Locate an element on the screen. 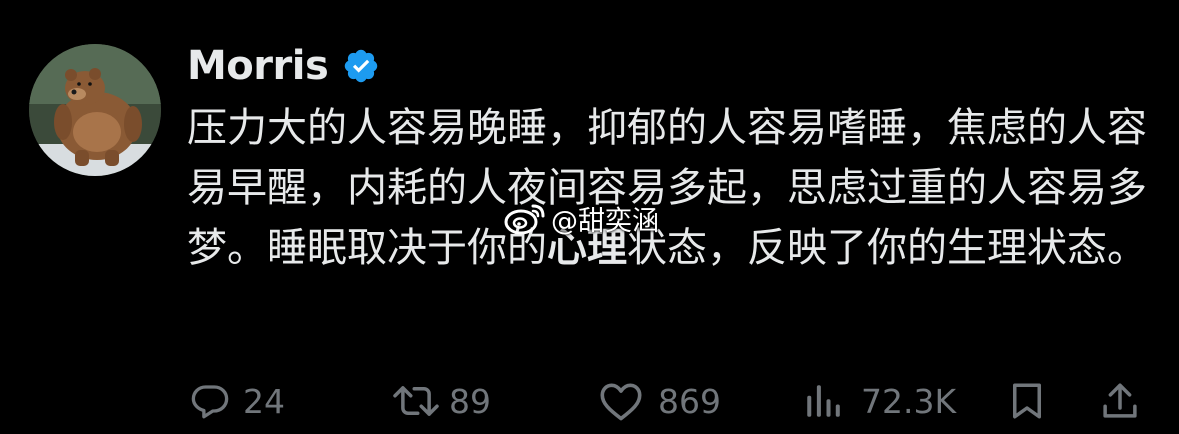 This screenshot has width=1179, height=434. like-button: 869 is located at coordinates (659, 401).